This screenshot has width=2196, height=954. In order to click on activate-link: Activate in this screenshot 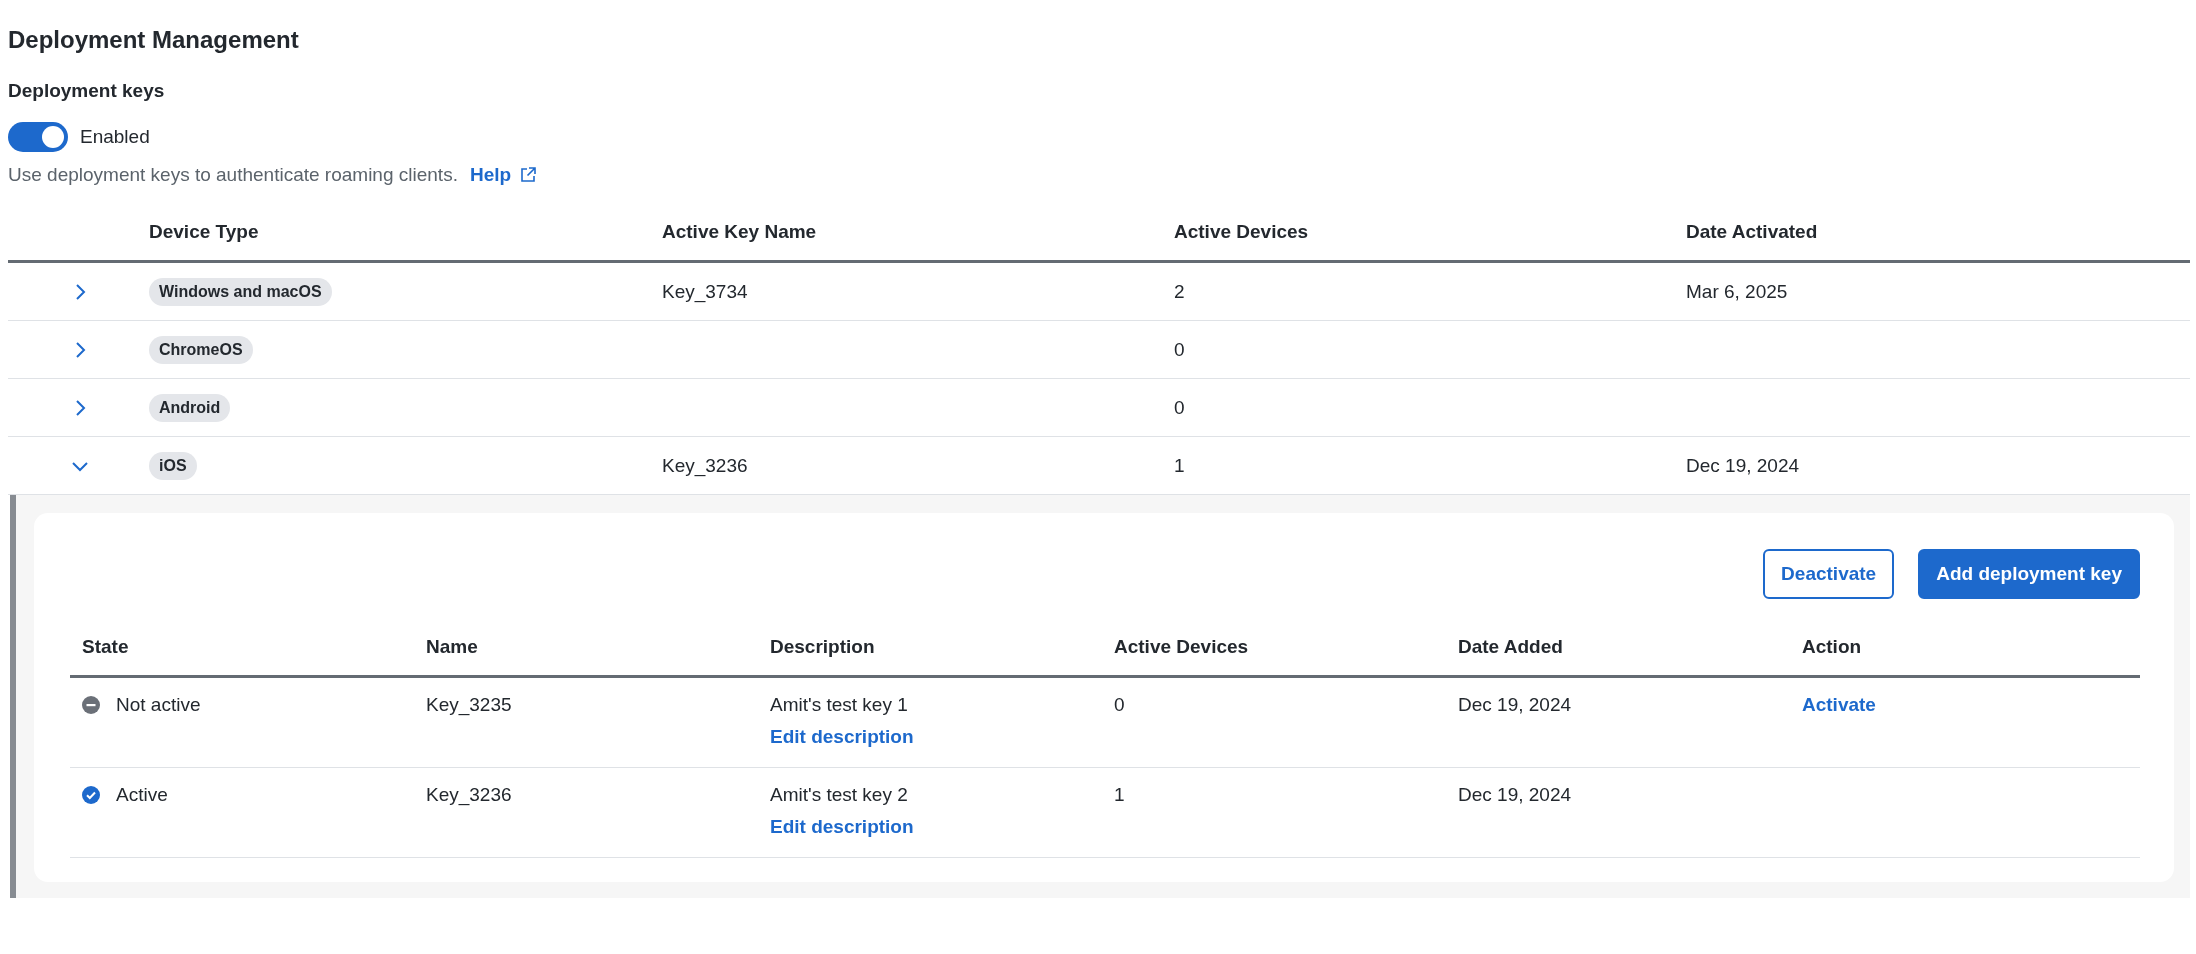, I will do `click(1839, 705)`.